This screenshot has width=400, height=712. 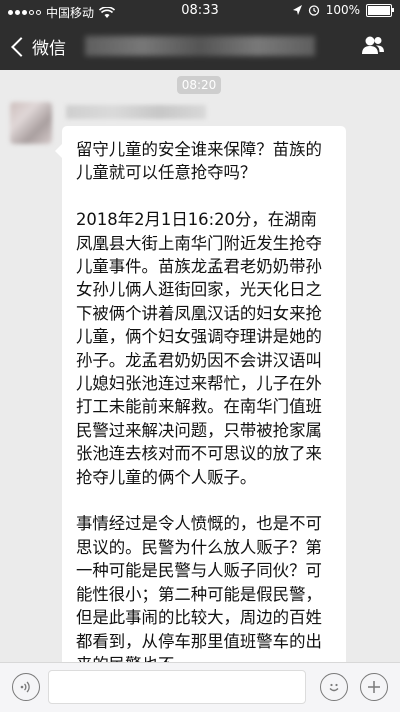 I want to click on battery-percent: 100%, so click(x=342, y=10).